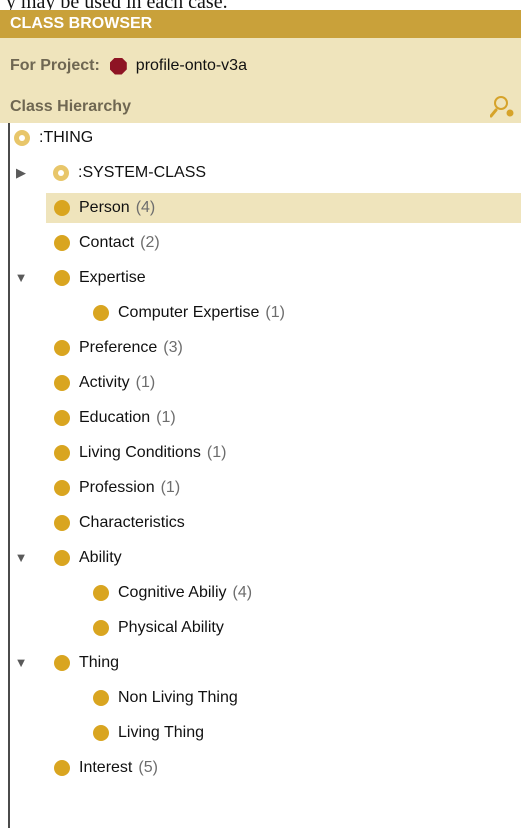  Describe the element at coordinates (118, 66) in the screenshot. I see `hexagon-icon` at that location.